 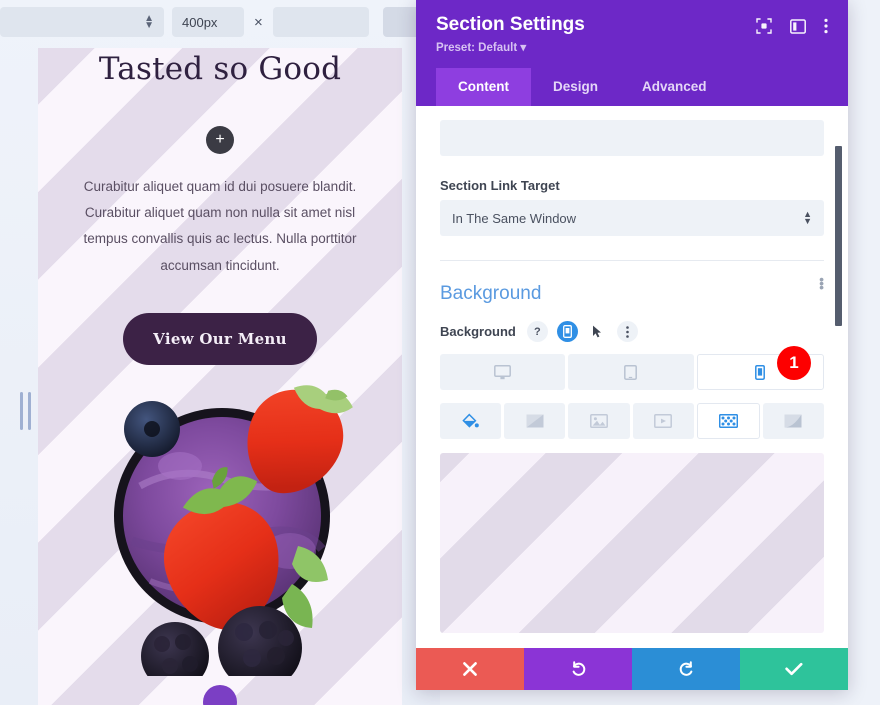 I want to click on background-type-tabs, so click(x=632, y=421).